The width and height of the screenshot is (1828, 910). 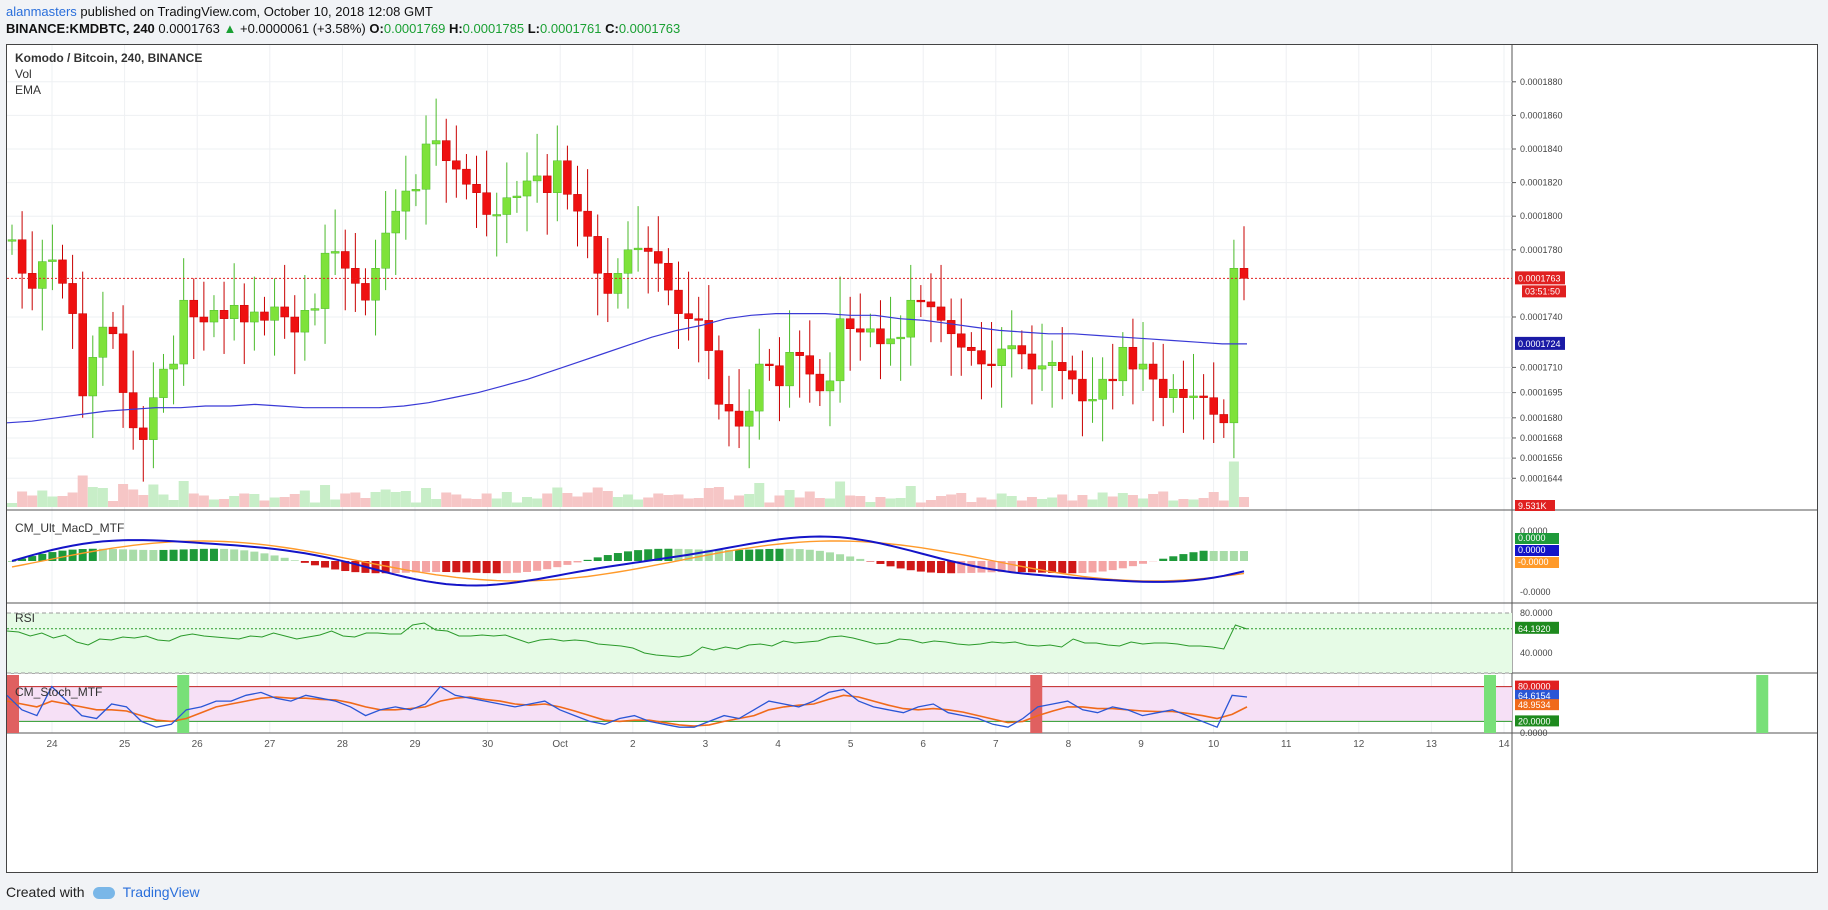 I want to click on open-value: 0.0001769, so click(x=414, y=28).